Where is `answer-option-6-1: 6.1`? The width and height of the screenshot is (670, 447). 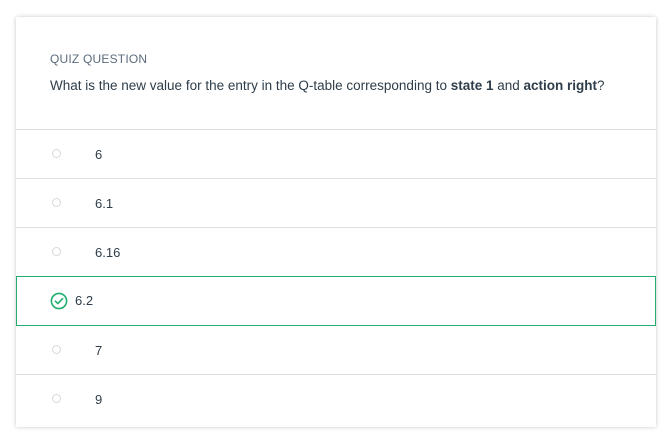
answer-option-6-1: 6.1 is located at coordinates (336, 203).